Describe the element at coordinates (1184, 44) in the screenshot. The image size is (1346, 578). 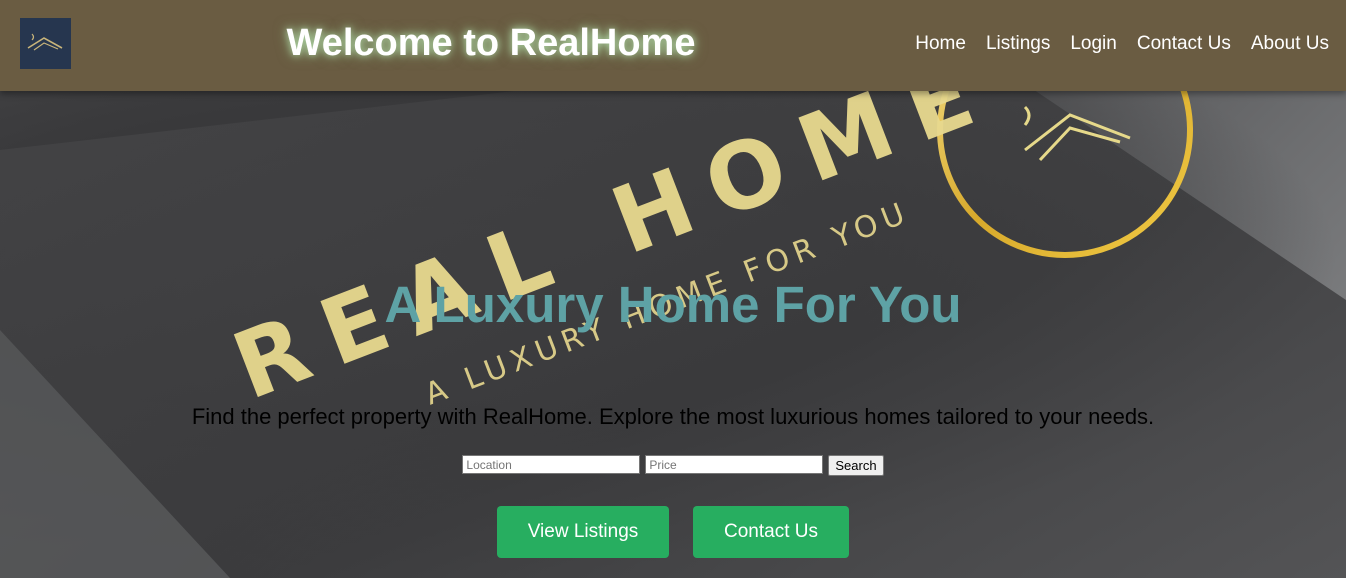
I see `nav-contact-link: Contact Us` at that location.